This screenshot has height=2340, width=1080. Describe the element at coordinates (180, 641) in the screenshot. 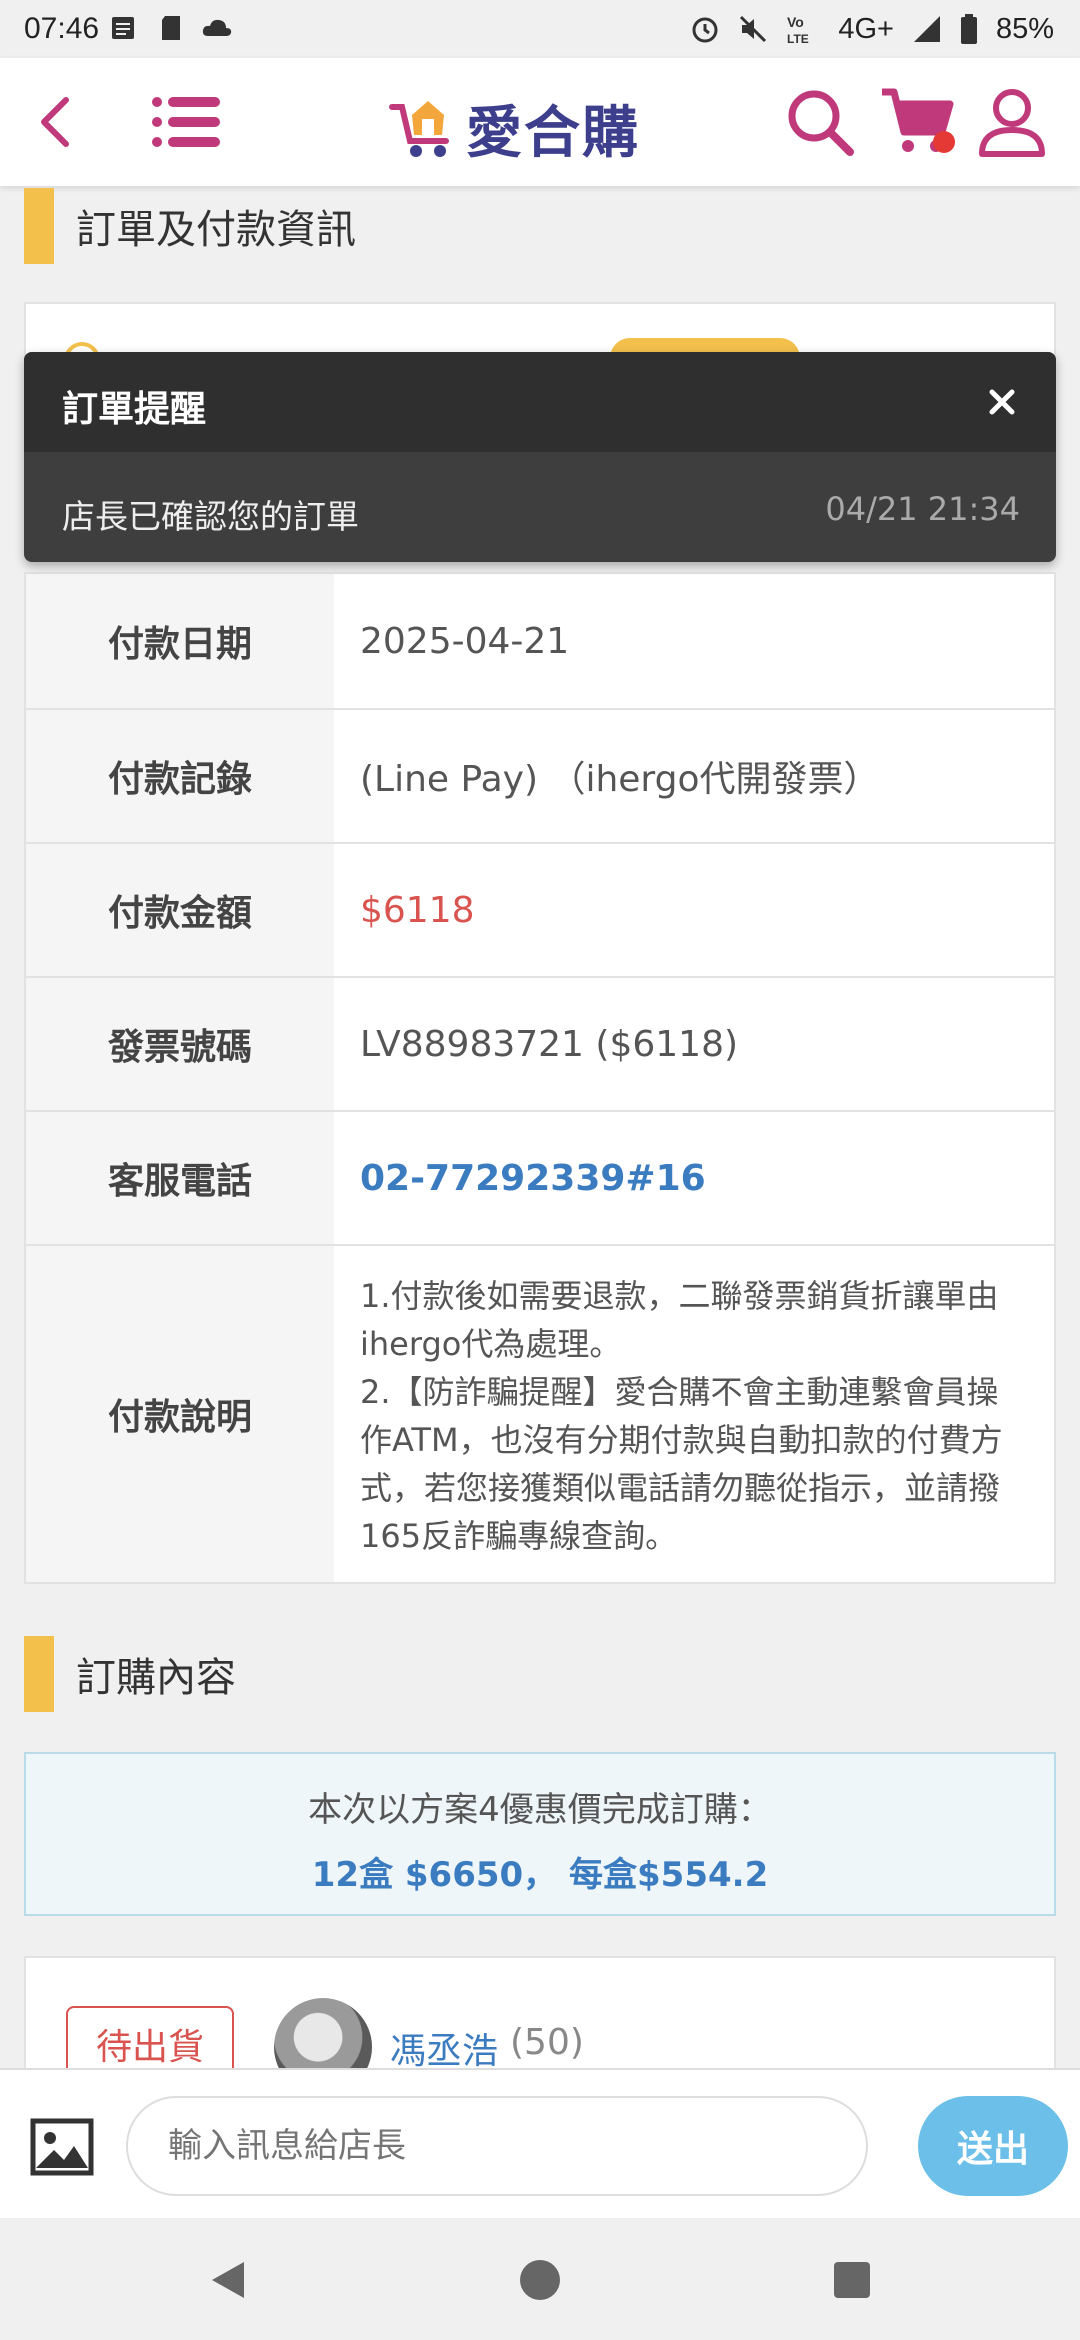

I see `payment-date-label: 付款日期` at that location.